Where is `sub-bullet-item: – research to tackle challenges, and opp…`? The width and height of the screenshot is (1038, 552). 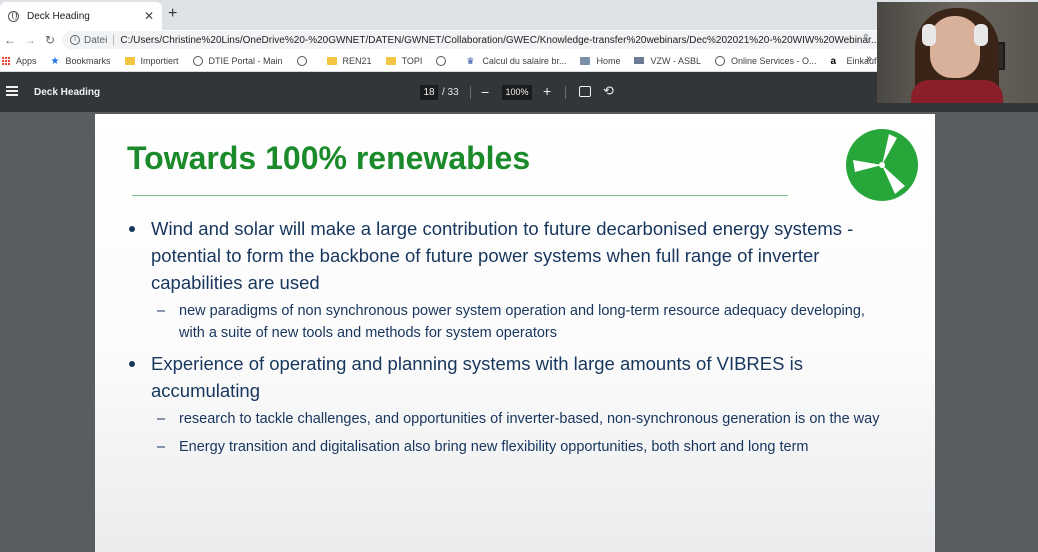 sub-bullet-item: – research to tackle challenges, and opp… is located at coordinates (509, 419).